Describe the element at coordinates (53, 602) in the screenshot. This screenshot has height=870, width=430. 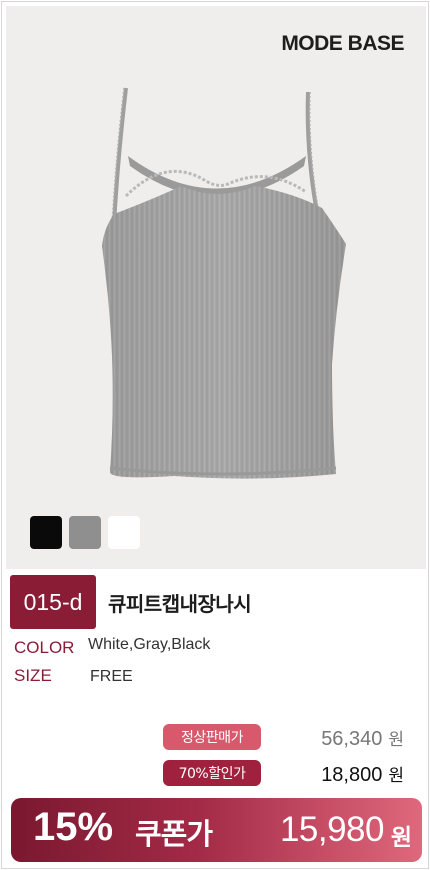
I see `product-code-badge: 015-d` at that location.